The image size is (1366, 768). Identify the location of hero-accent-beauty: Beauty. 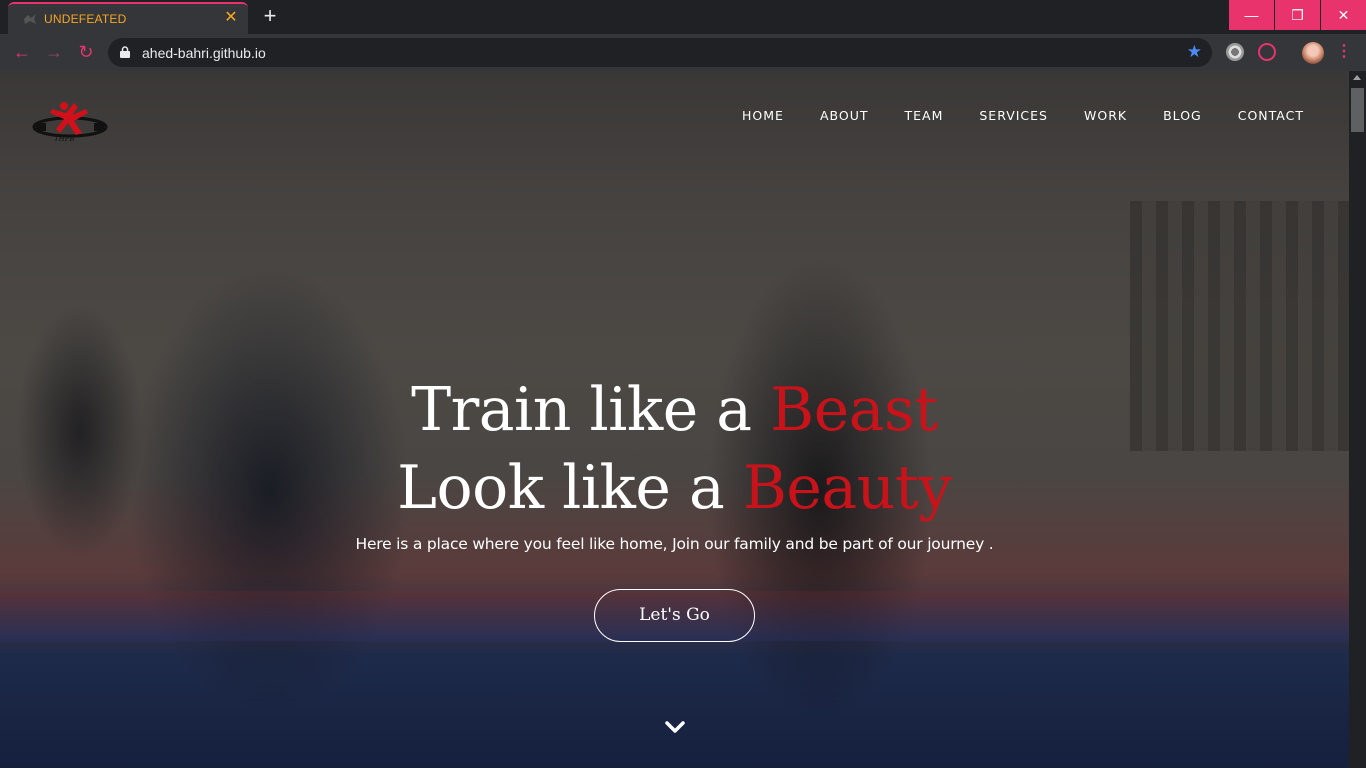
(847, 488).